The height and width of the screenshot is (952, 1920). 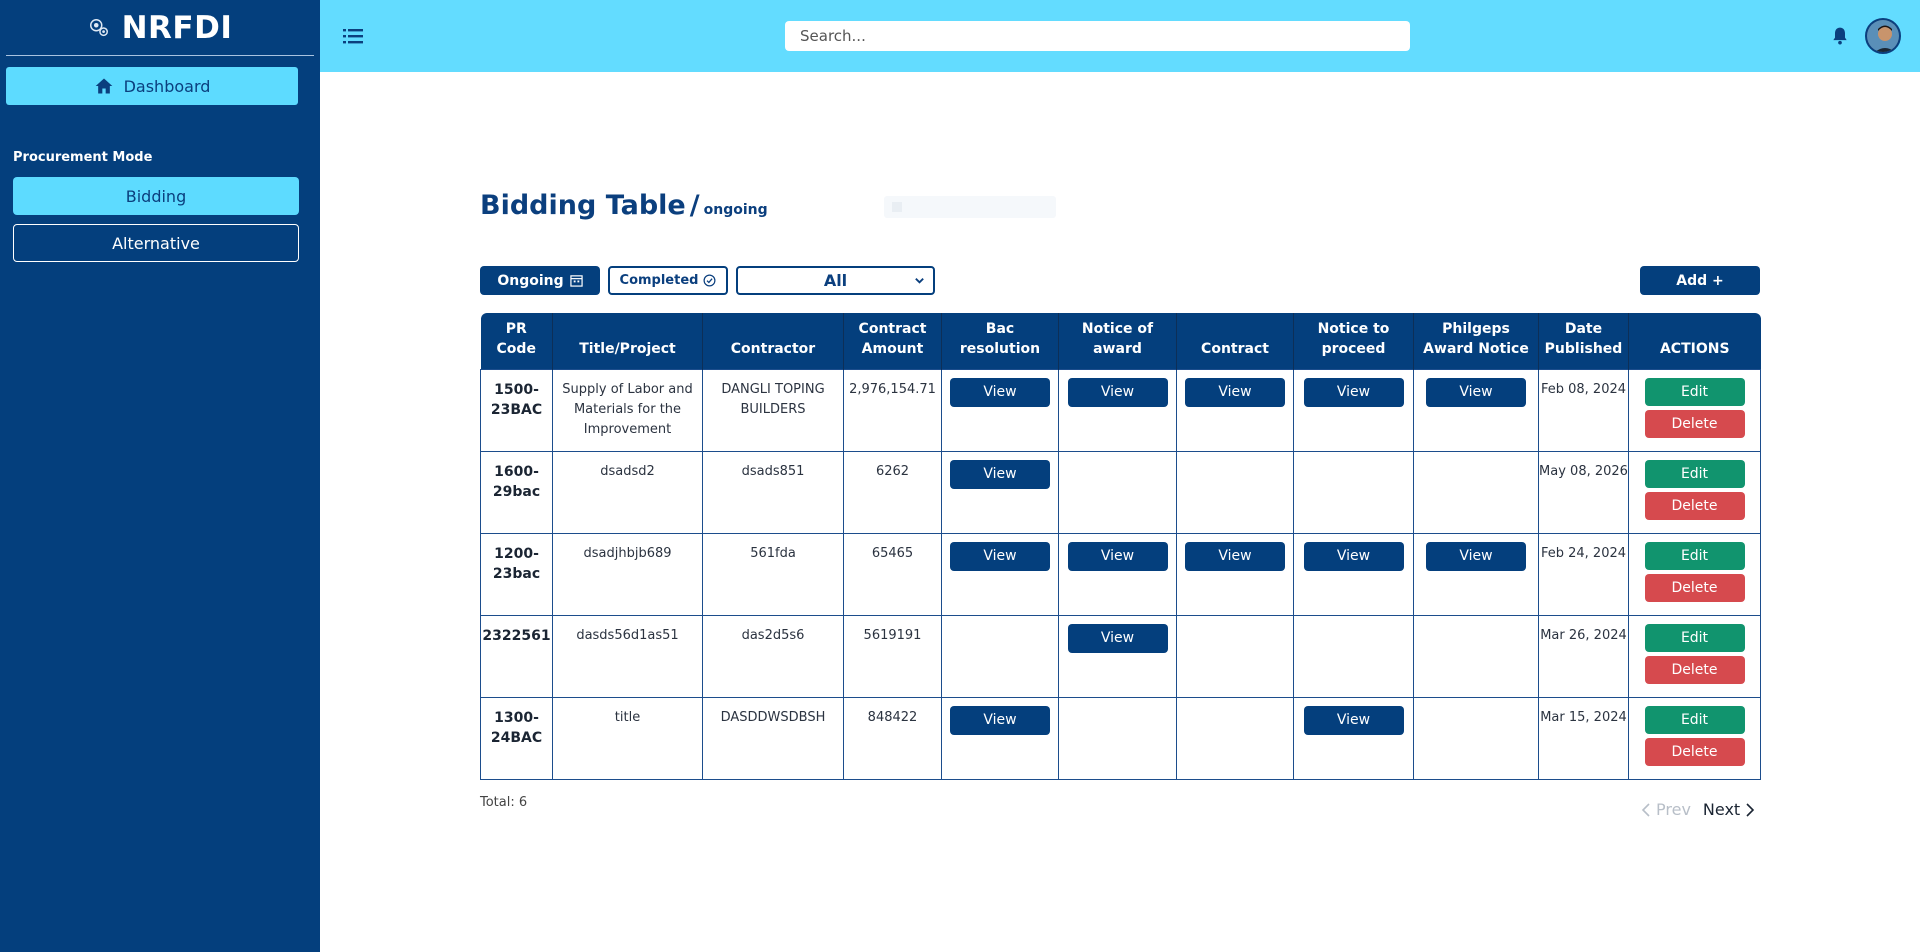 What do you see at coordinates (897, 207) in the screenshot?
I see `faded-square-icon` at bounding box center [897, 207].